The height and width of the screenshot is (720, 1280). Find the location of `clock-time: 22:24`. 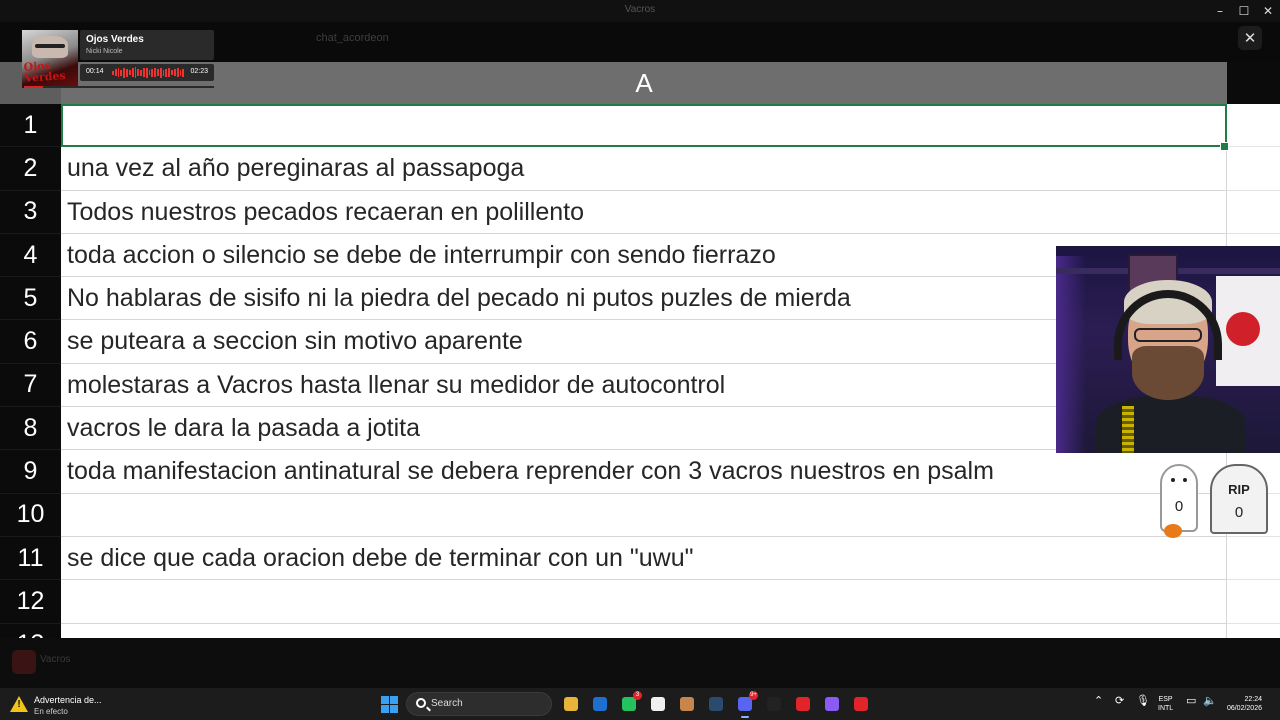

clock-time: 22:24 is located at coordinates (1253, 699).